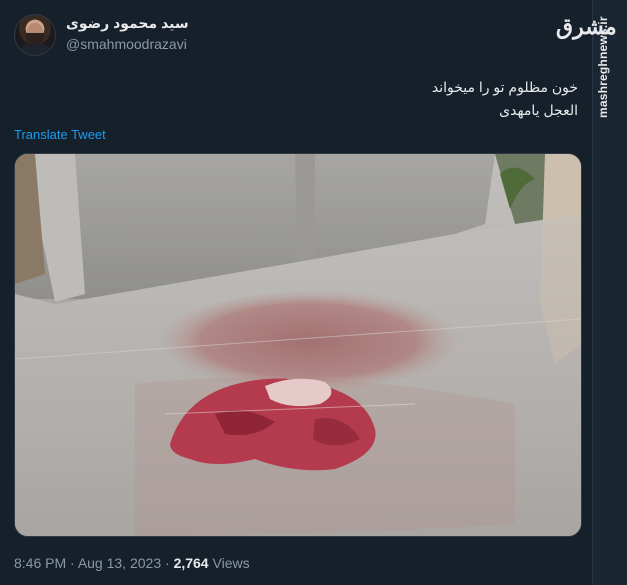 The image size is (627, 585). What do you see at coordinates (231, 563) in the screenshot?
I see `views-label: Views` at bounding box center [231, 563].